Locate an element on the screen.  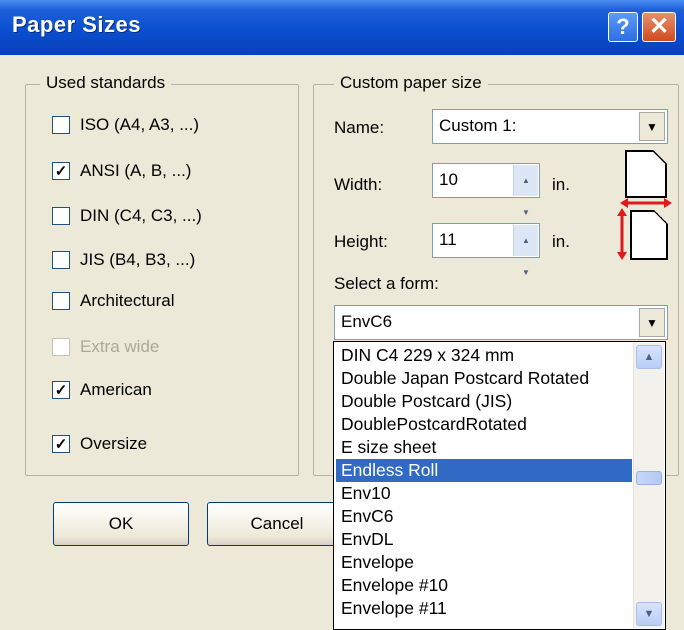
ok-button: OK is located at coordinates (121, 524).